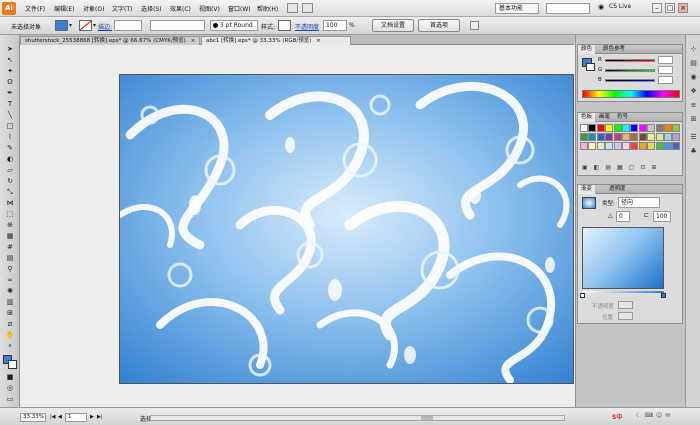 The width and height of the screenshot is (700, 425). What do you see at coordinates (122, 8) in the screenshot?
I see `menu-type: 文字(T)` at bounding box center [122, 8].